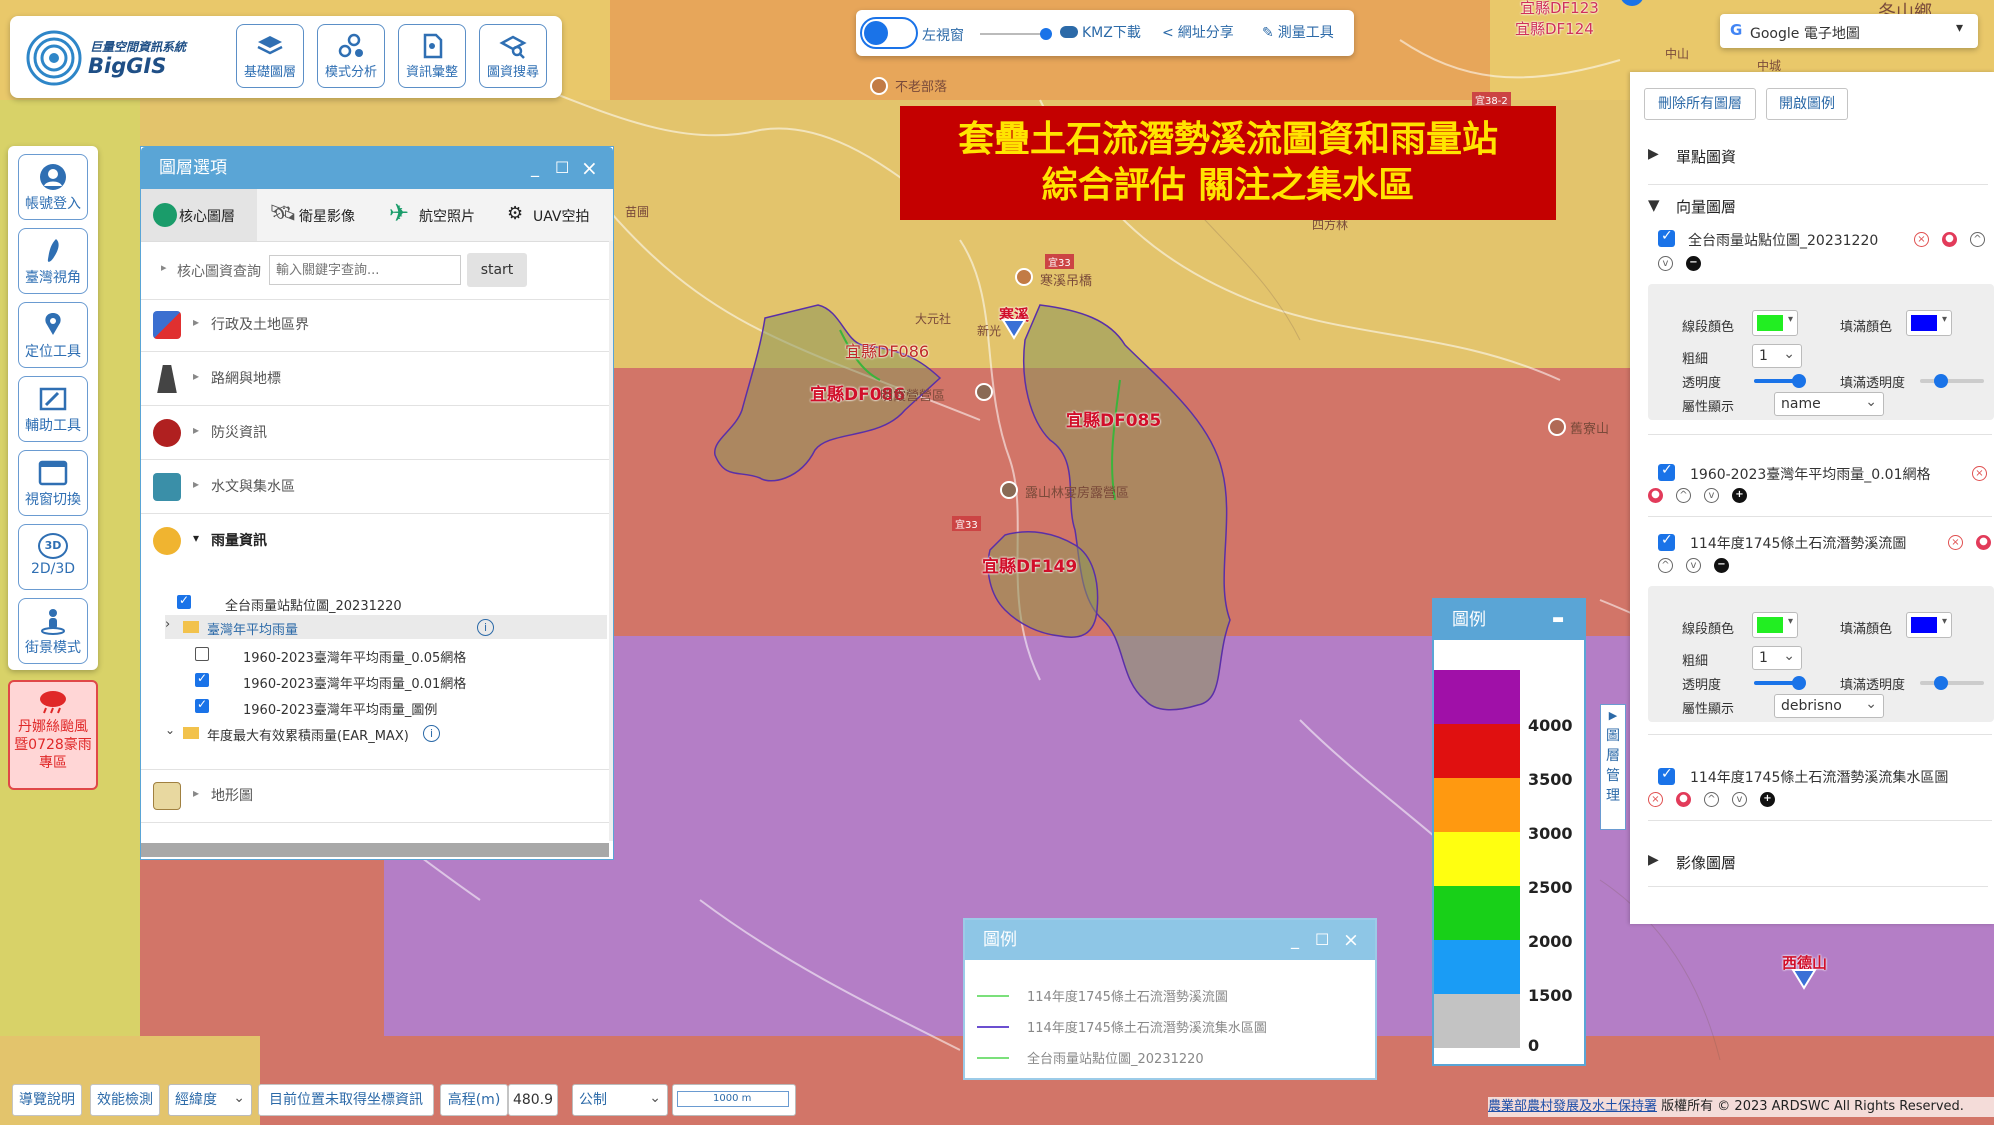 This screenshot has height=1125, width=1994. I want to click on open-legend-button: 開啟圖例, so click(1807, 104).